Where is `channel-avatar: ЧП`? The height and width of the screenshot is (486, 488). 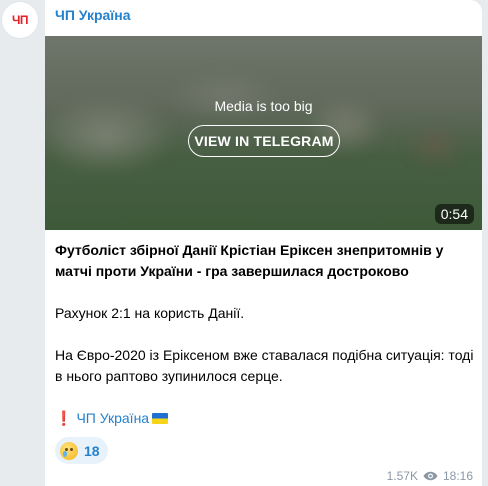
channel-avatar: ЧП is located at coordinates (20, 20).